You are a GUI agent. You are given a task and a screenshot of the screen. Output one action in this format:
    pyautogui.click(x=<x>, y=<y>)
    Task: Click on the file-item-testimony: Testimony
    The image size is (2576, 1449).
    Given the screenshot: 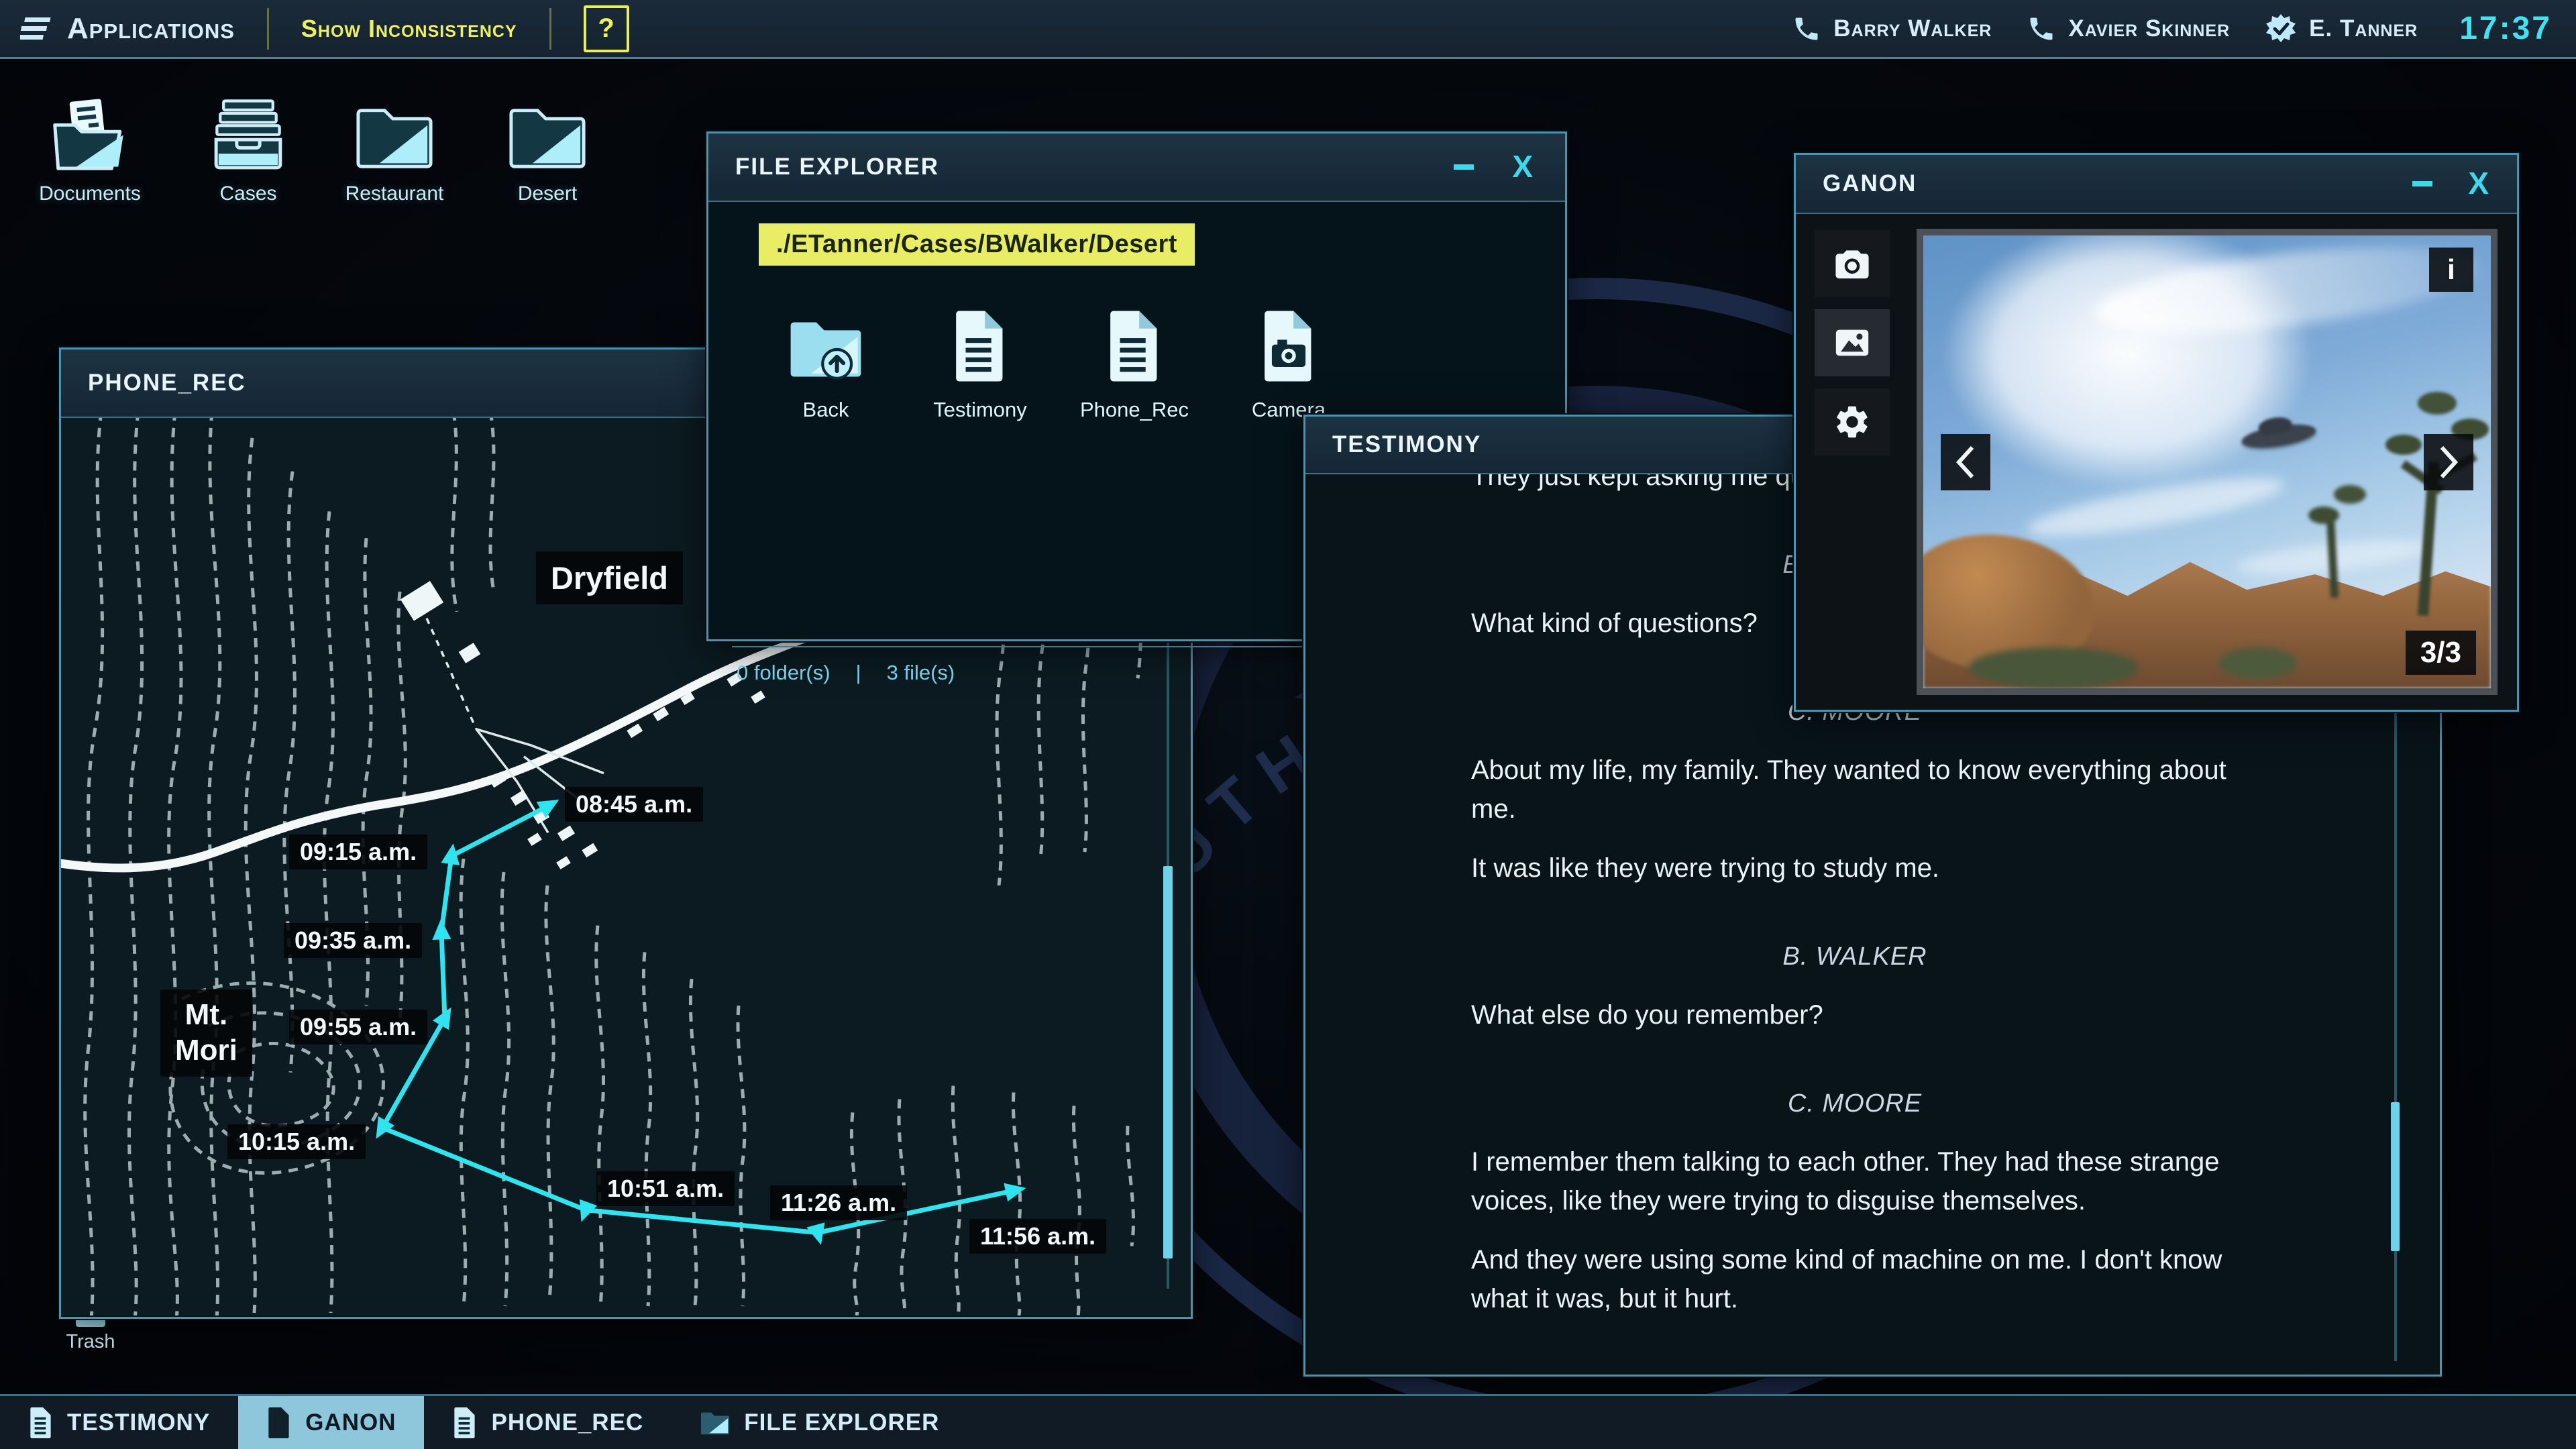 What is the action you would take?
    pyautogui.click(x=980, y=362)
    